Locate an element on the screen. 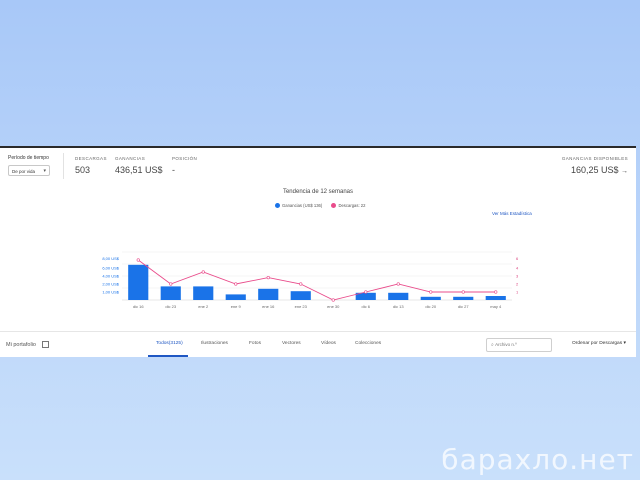 The height and width of the screenshot is (480, 640). search-icon: ⌕ is located at coordinates (492, 345).